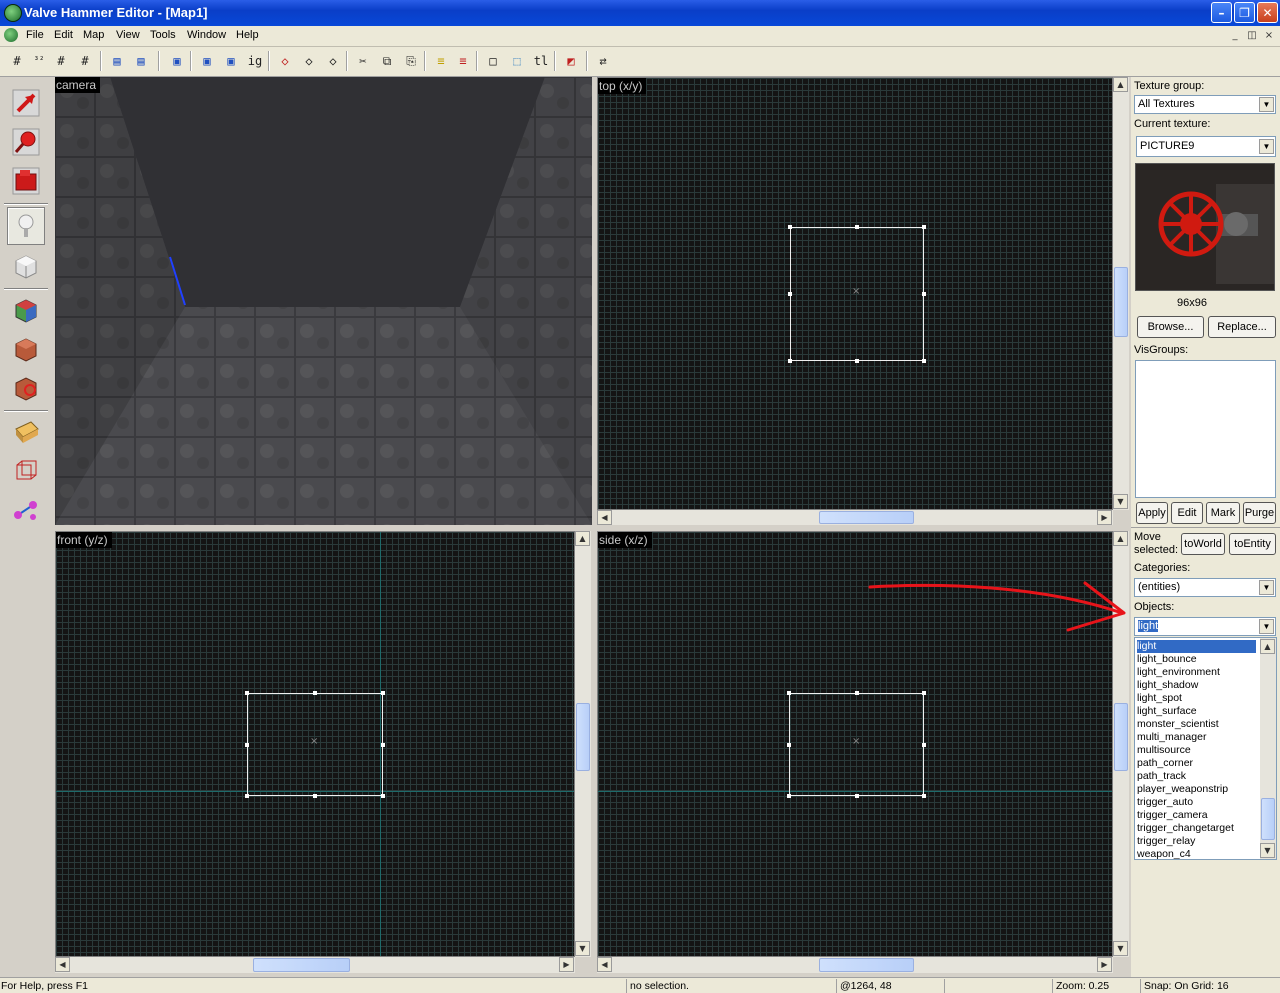 The width and height of the screenshot is (1280, 993). What do you see at coordinates (309, 61) in the screenshot?
I see `flip-horizontal-icon: ◇` at bounding box center [309, 61].